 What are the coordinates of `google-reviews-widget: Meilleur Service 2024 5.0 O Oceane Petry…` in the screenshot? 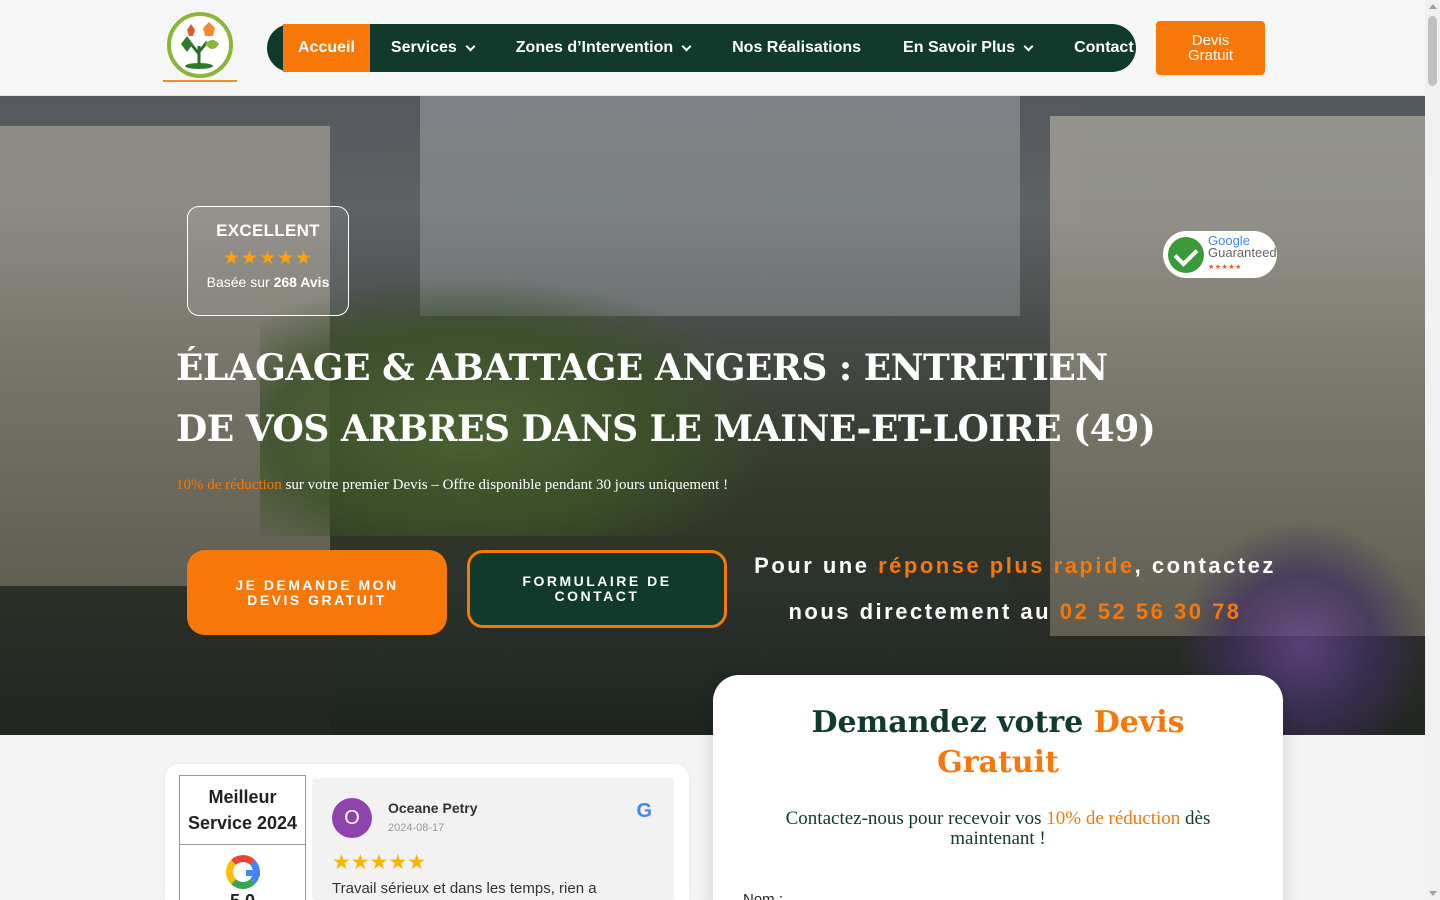 It's located at (427, 832).